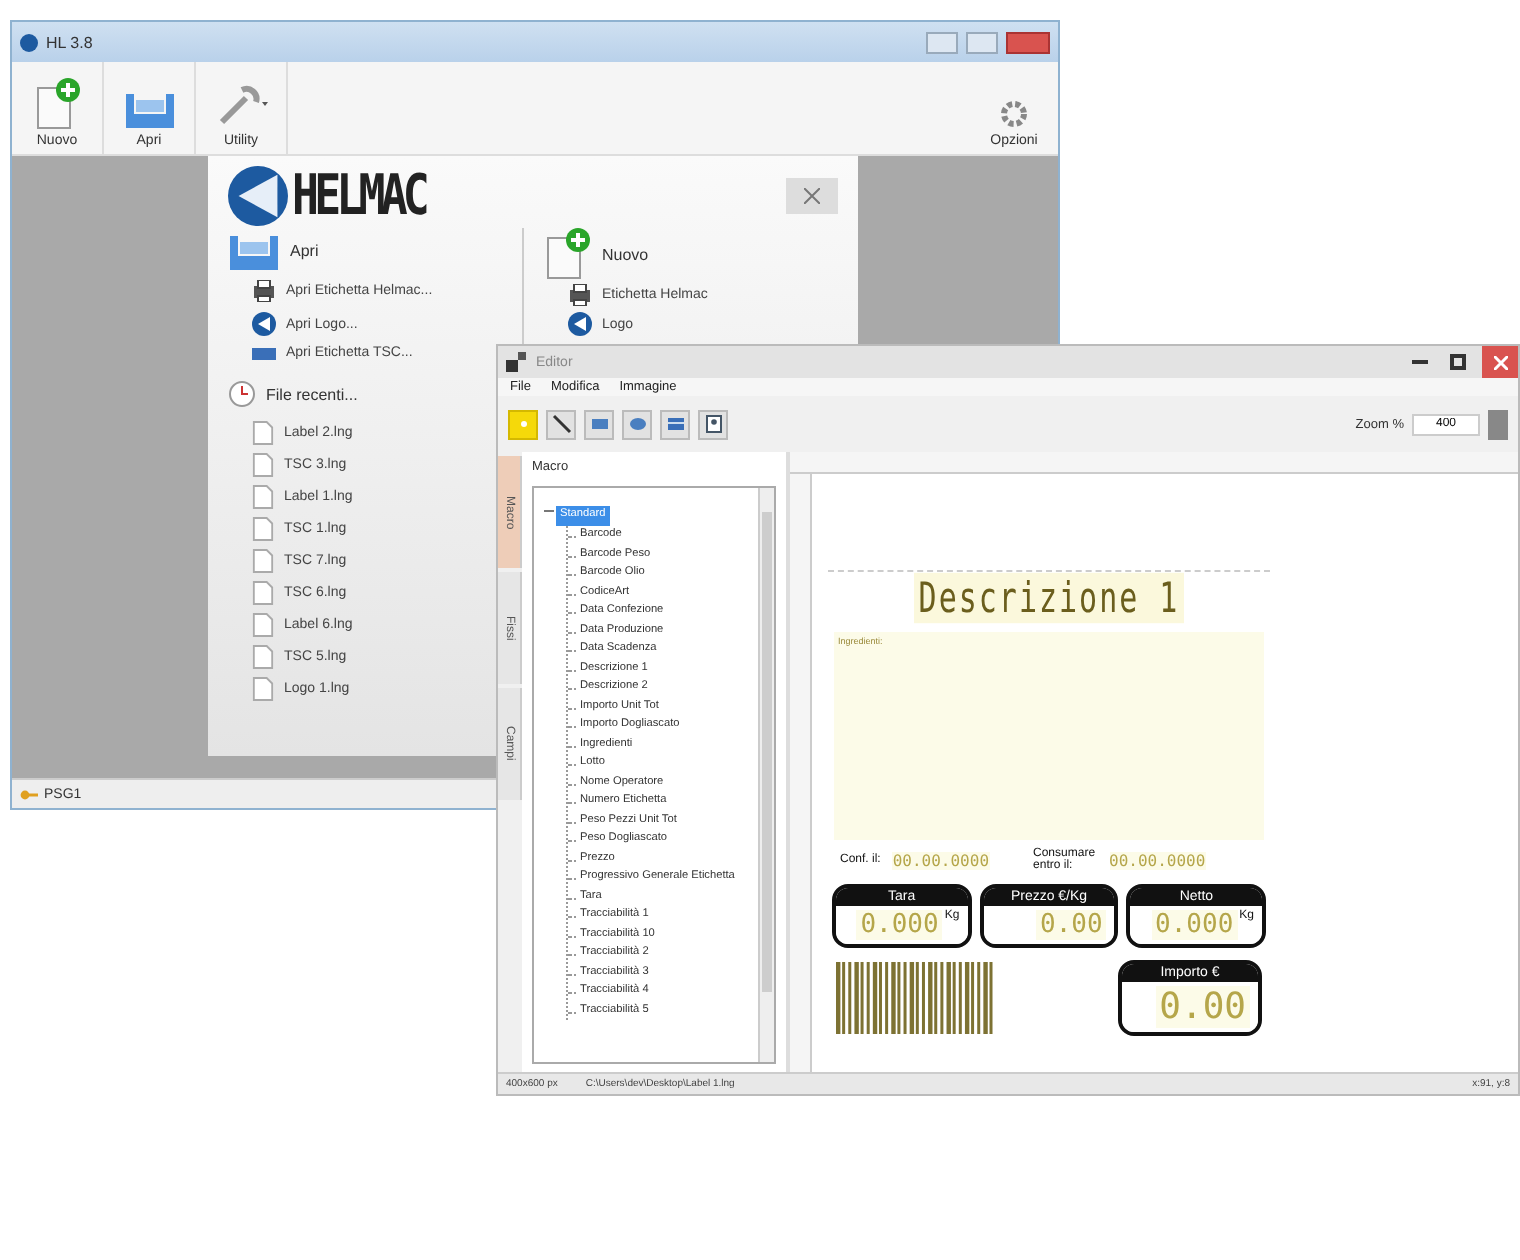 This screenshot has height=1260, width=1520. I want to click on rectangle-tool-button, so click(599, 424).